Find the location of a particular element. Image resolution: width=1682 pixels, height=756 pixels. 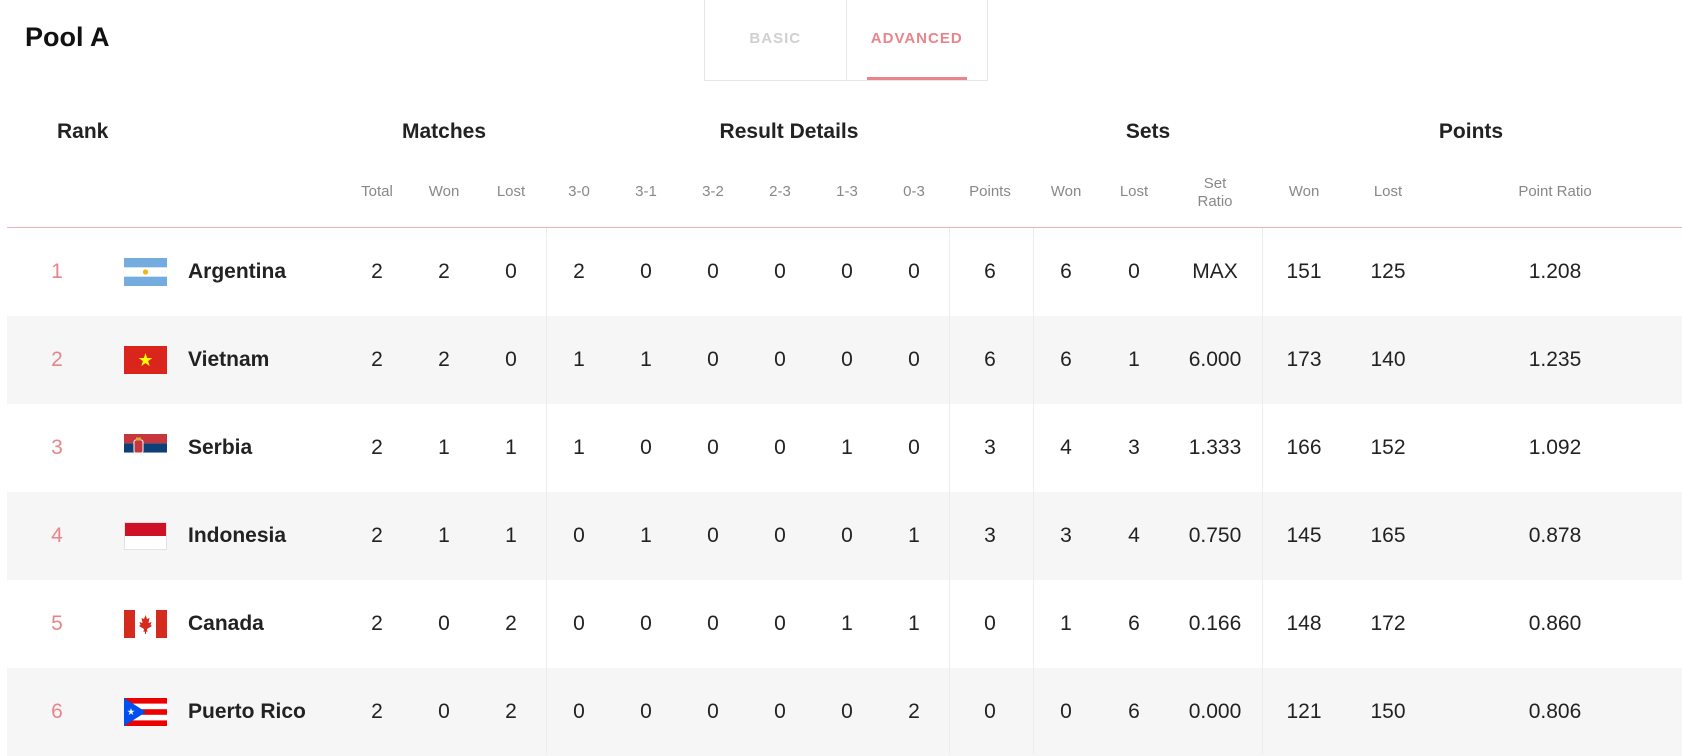

cell-points-lost: 165 is located at coordinates (1388, 535).